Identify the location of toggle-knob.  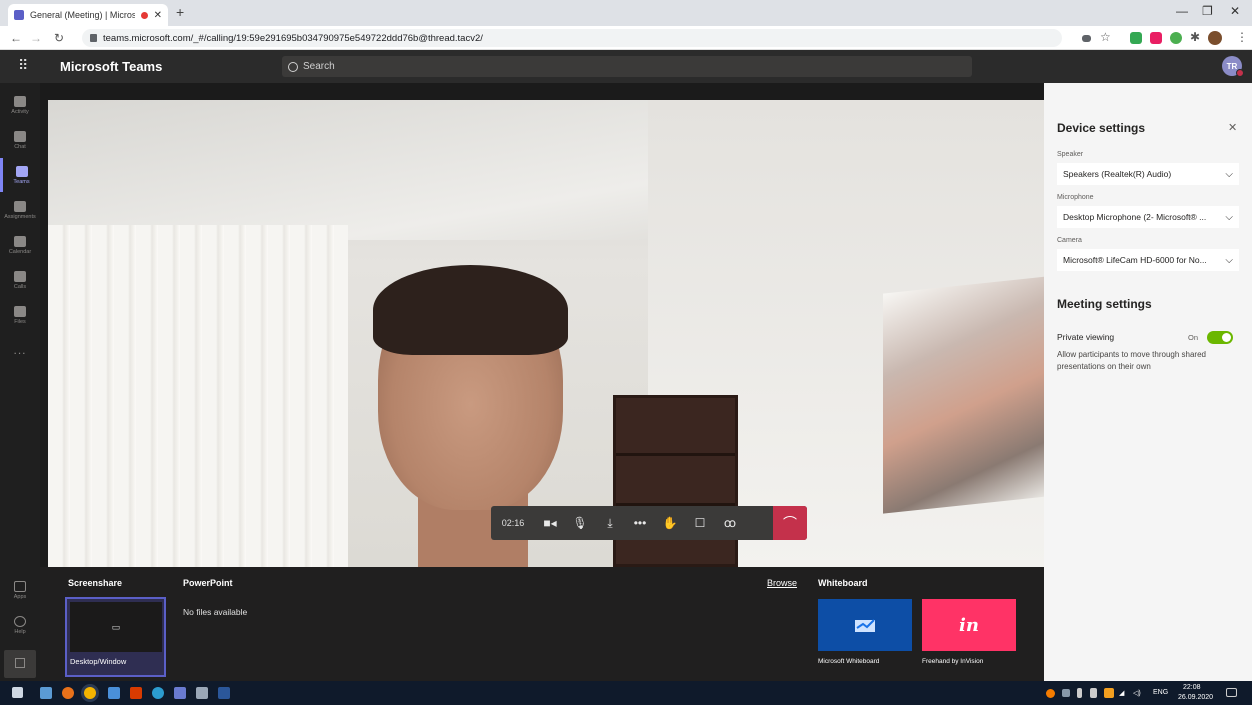
(1226, 337).